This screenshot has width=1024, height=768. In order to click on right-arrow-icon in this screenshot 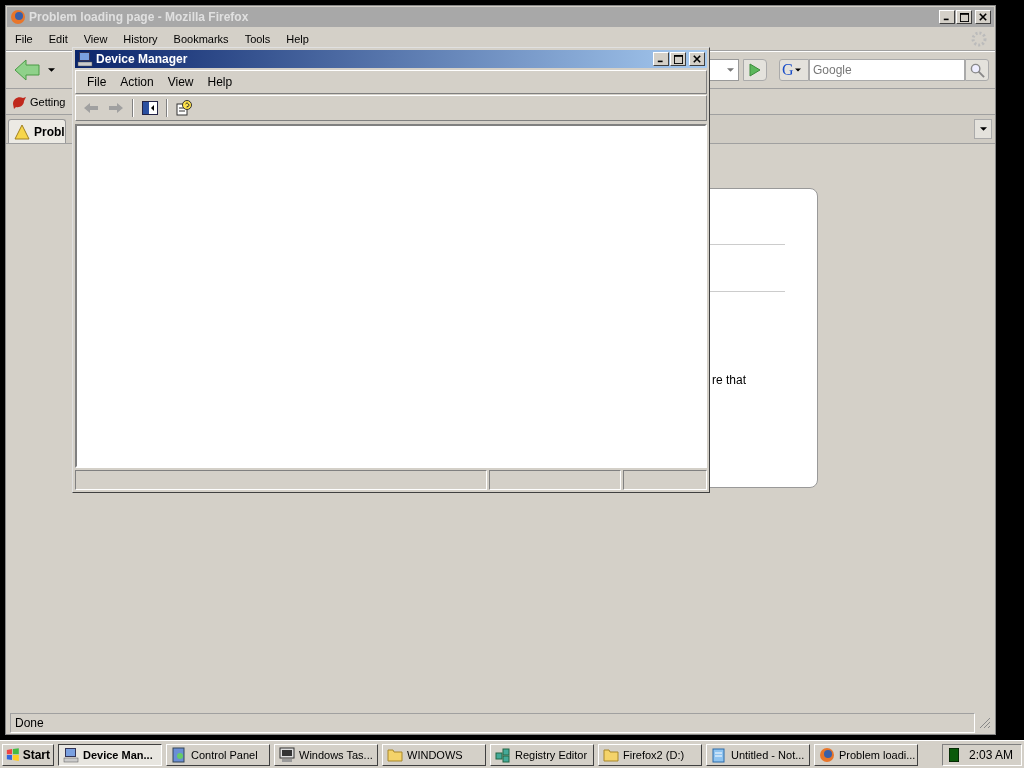, I will do `click(116, 108)`.